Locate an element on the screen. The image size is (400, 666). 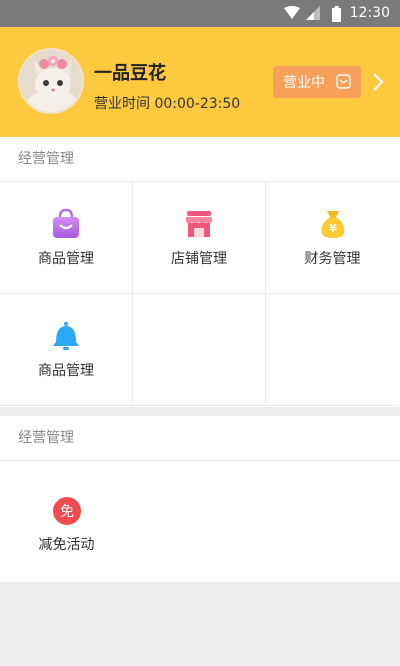
business-hours: 营业时间 00:00-23:50 is located at coordinates (167, 104).